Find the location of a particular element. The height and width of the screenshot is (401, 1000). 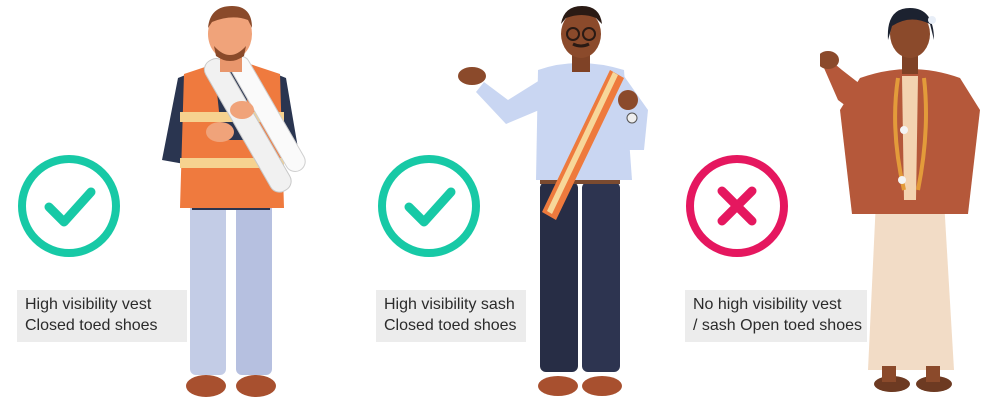

caption-line-1: High visibility sash is located at coordinates (449, 304).